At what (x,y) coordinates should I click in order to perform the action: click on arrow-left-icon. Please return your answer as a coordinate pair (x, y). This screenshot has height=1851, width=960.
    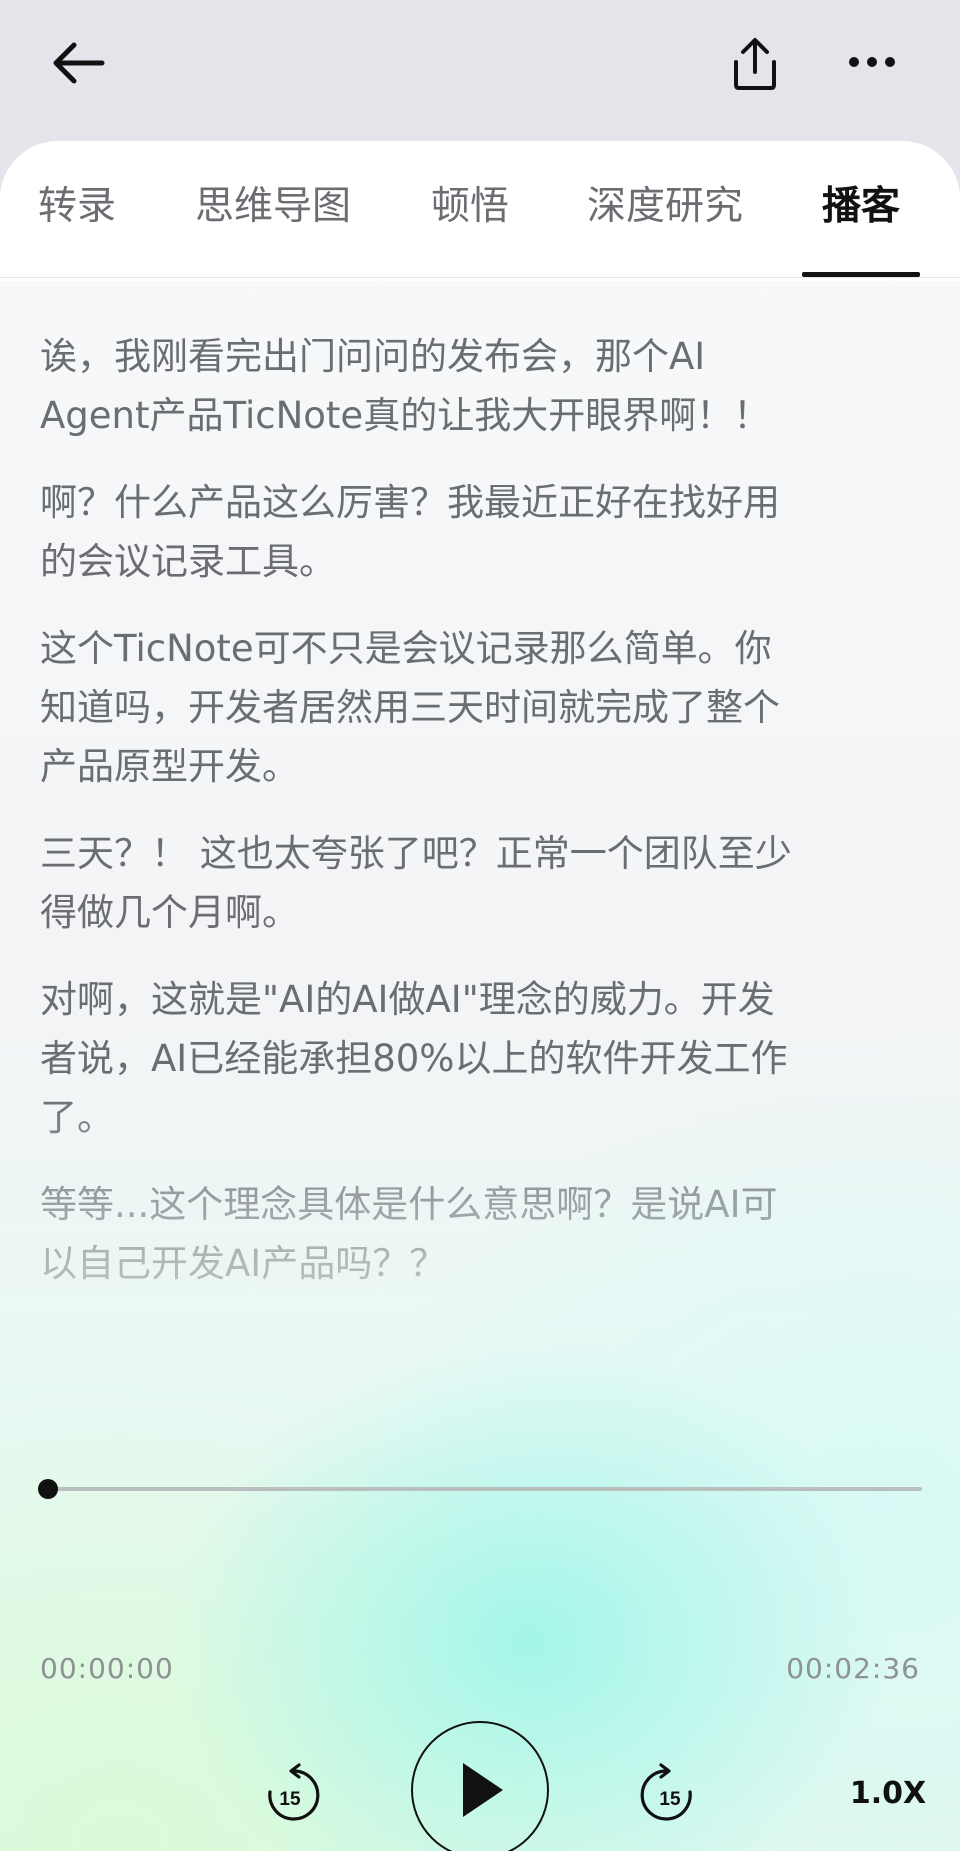
    Looking at the image, I should click on (79, 63).